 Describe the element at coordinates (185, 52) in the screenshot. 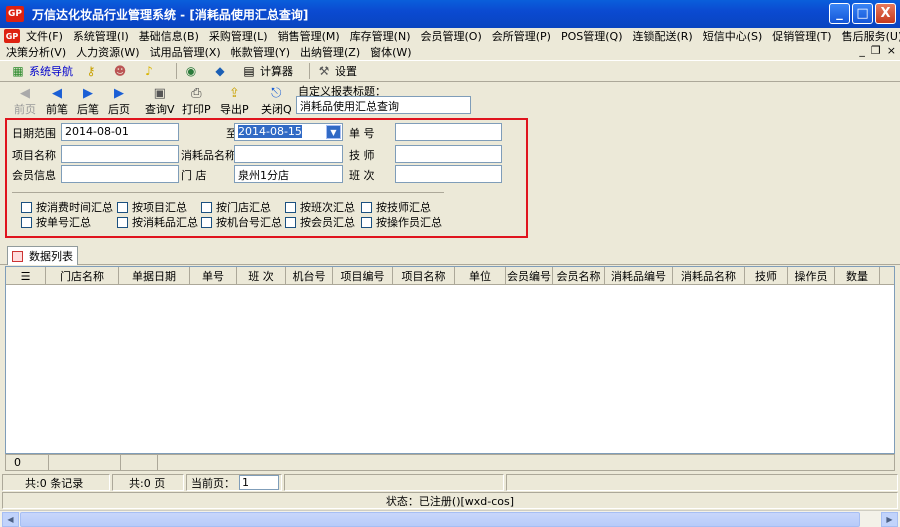

I see `menu-trial: 试用品管理(X)` at that location.